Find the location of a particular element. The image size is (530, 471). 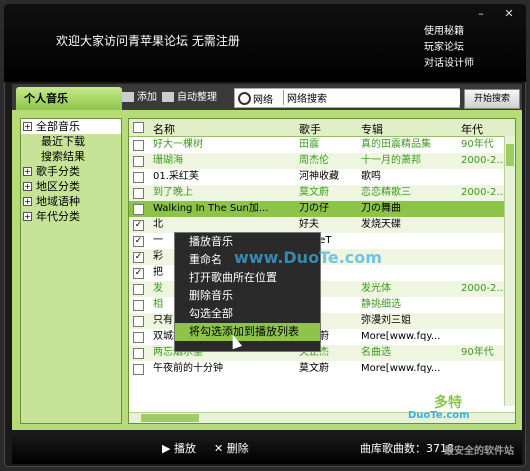

minimize-button: – is located at coordinates (481, 14).